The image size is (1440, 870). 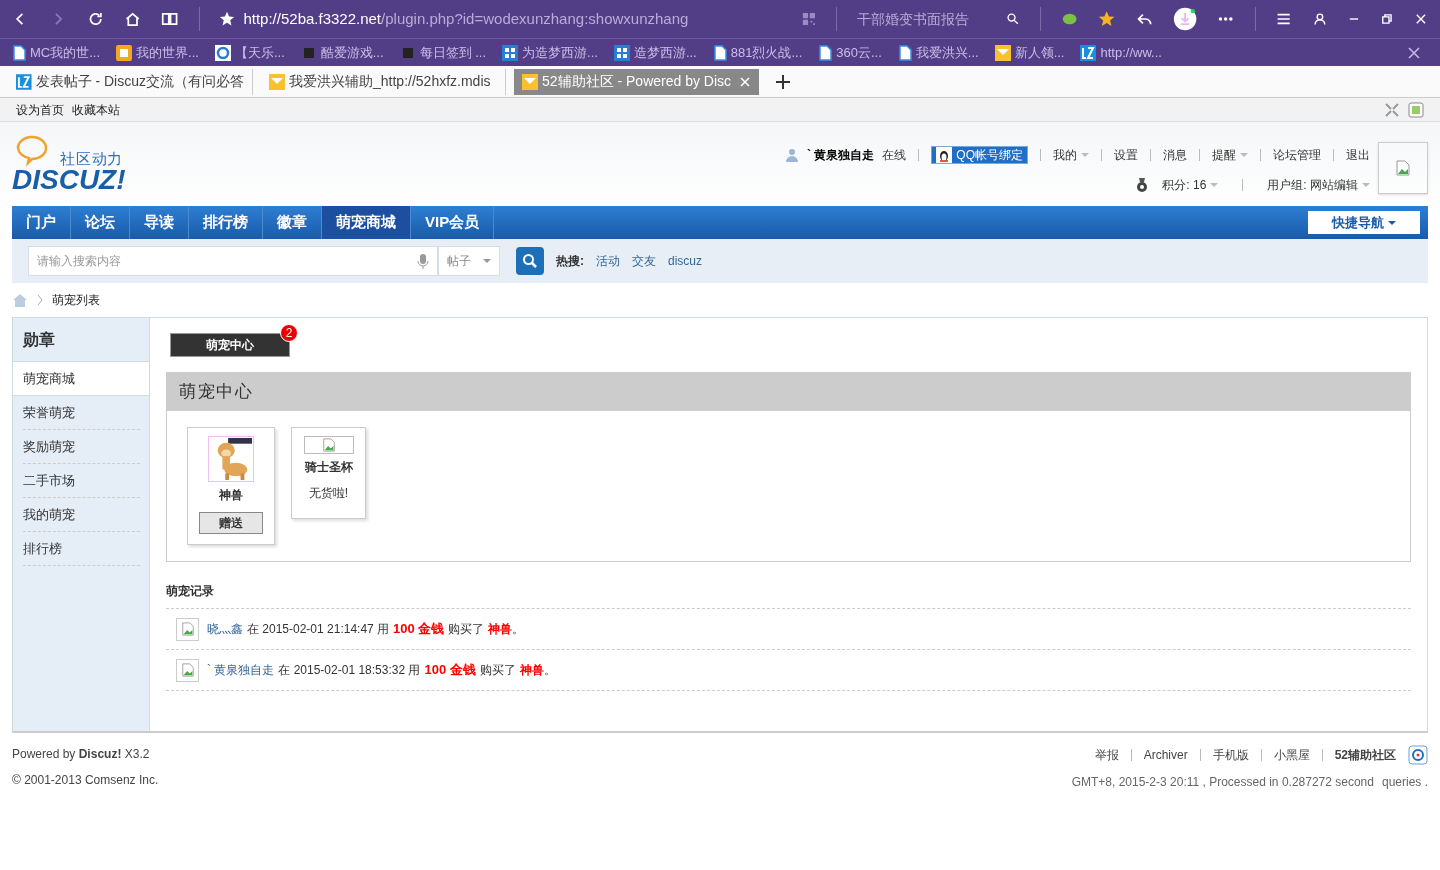 What do you see at coordinates (1071, 155) in the screenshot?
I see `user-menu-link: 我的` at bounding box center [1071, 155].